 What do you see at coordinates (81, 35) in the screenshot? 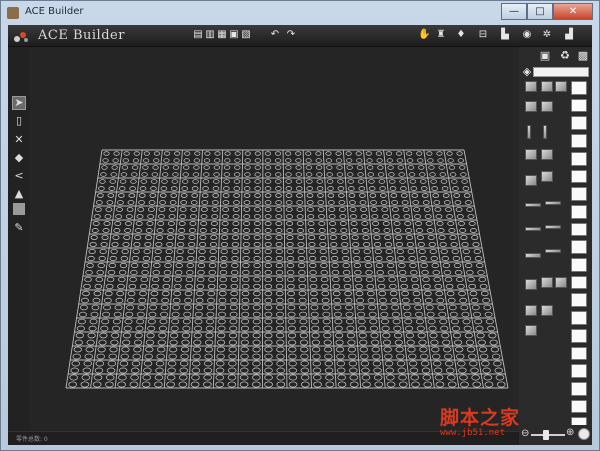
I see `app-title: ACE Builder` at bounding box center [81, 35].